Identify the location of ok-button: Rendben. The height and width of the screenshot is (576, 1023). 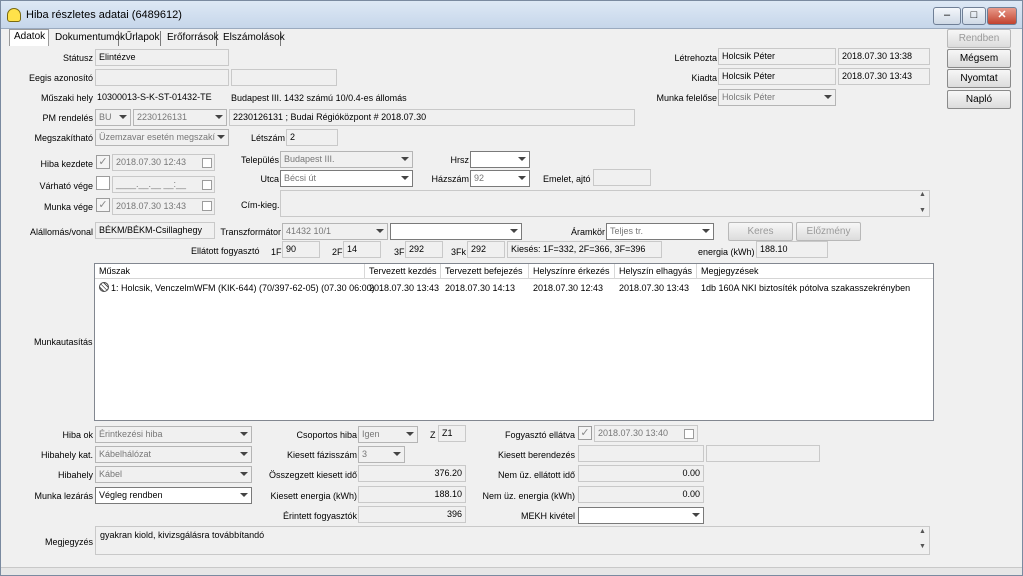
(979, 38).